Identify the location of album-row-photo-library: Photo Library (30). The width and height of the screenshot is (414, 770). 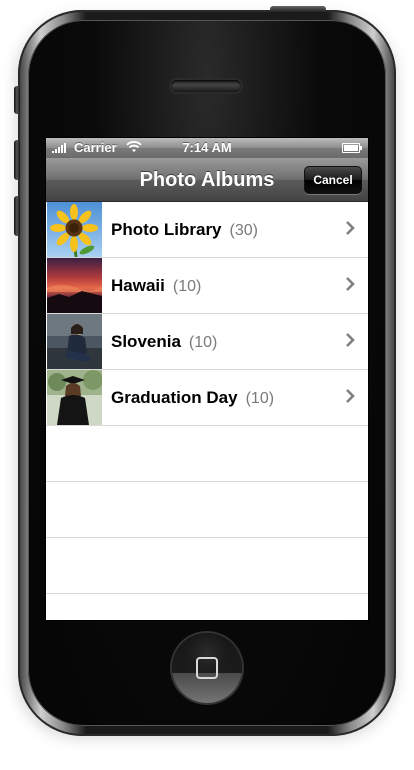
(207, 230).